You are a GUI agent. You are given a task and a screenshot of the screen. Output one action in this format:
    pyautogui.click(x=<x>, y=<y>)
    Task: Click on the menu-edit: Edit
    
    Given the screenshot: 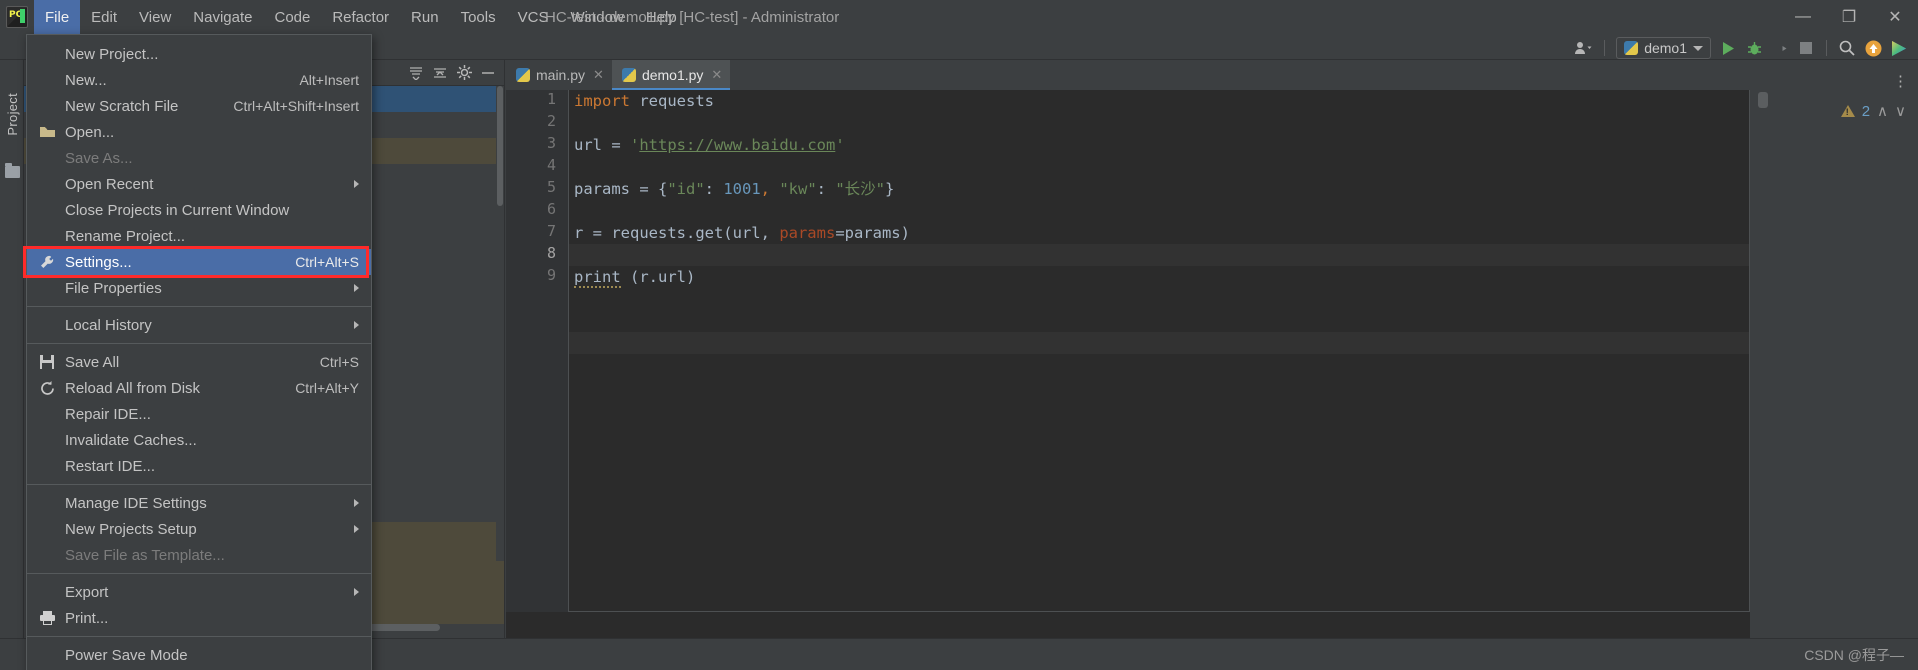 What is the action you would take?
    pyautogui.click(x=104, y=17)
    